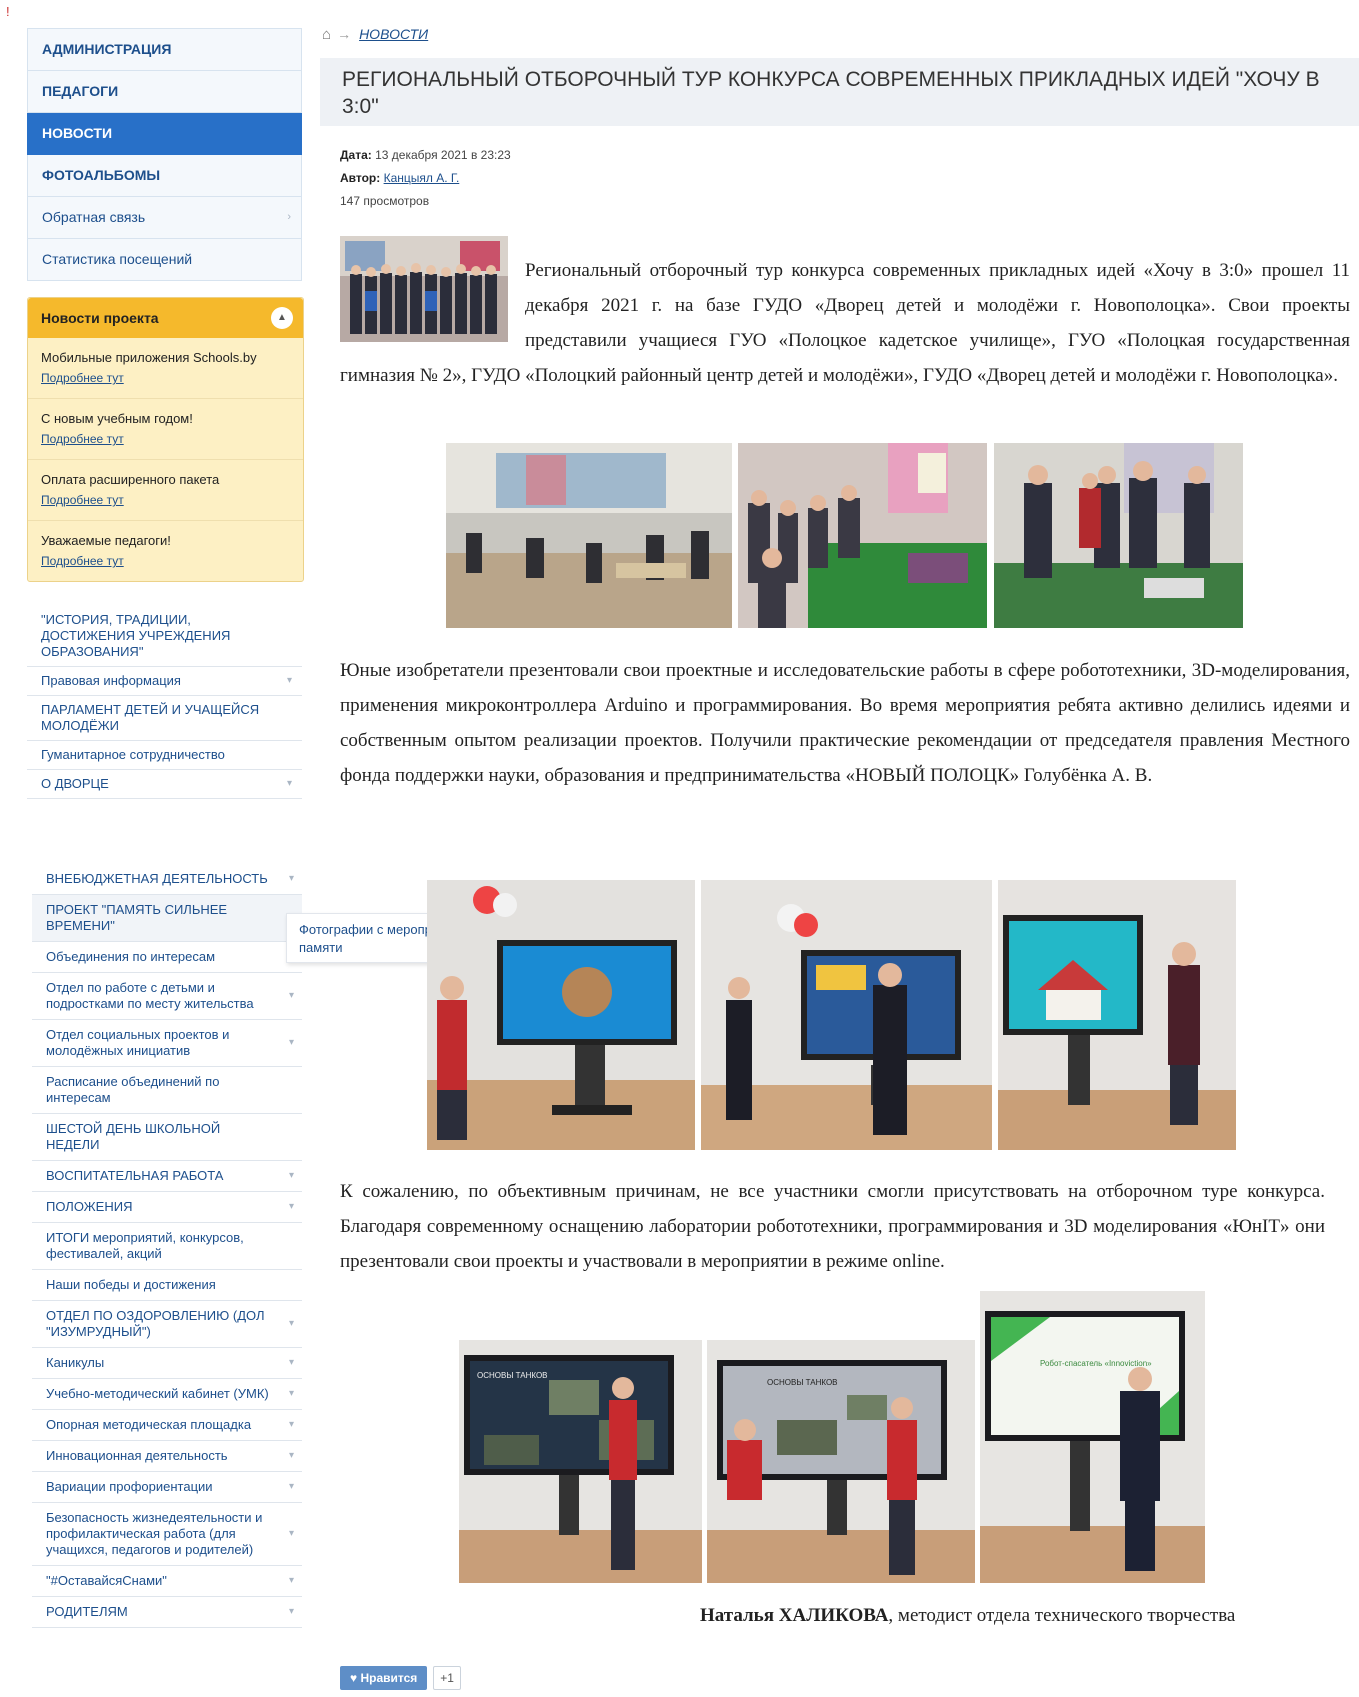 The width and height of the screenshot is (1359, 1697). I want to click on slide-text-2: ОСНОВЫ ТАНКОВ, so click(802, 1382).